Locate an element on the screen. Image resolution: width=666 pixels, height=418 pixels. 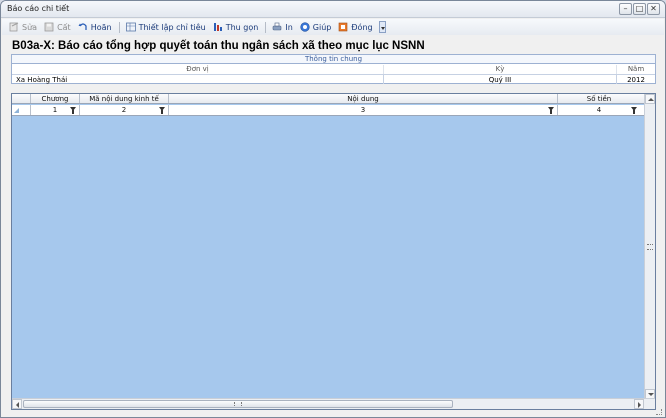
toolbar-close-label: Đóng is located at coordinates (362, 27).